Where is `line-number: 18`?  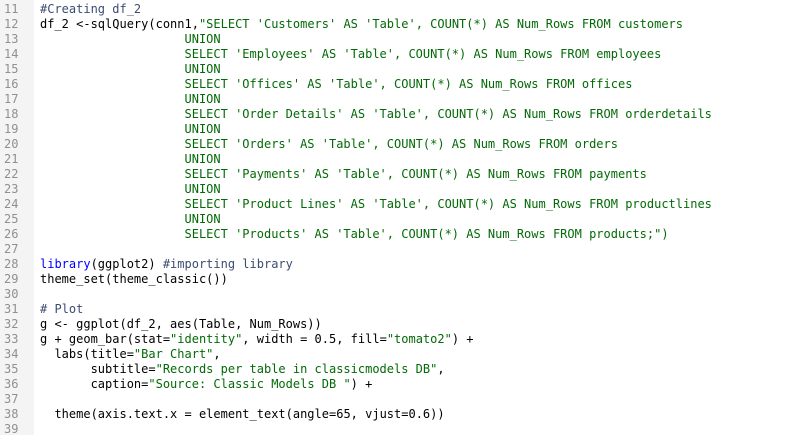
line-number: 18 is located at coordinates (17, 114).